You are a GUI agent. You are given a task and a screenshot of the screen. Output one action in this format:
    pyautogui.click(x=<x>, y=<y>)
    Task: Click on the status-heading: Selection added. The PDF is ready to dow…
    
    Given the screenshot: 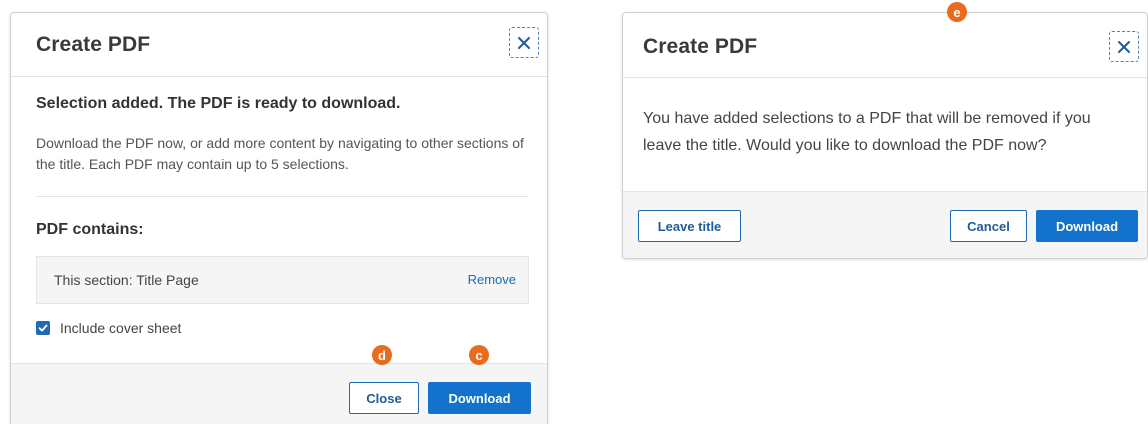 What is the action you would take?
    pyautogui.click(x=218, y=103)
    